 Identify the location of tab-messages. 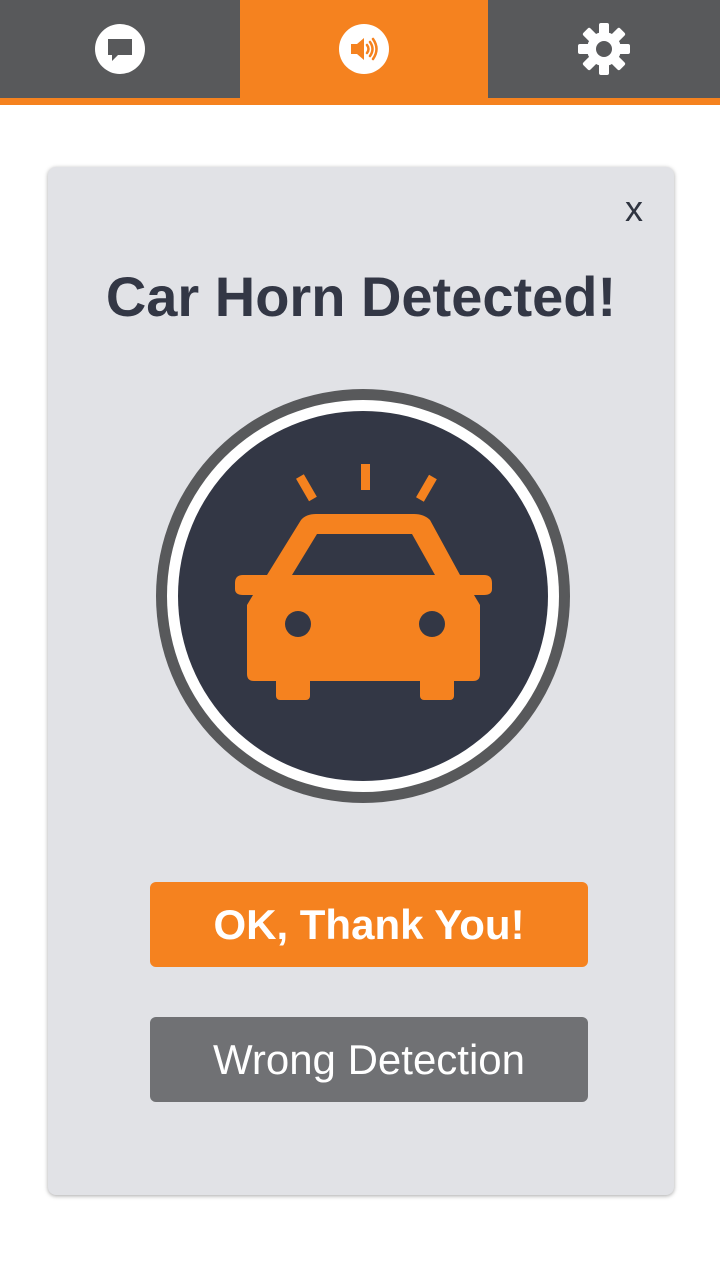
(120, 49).